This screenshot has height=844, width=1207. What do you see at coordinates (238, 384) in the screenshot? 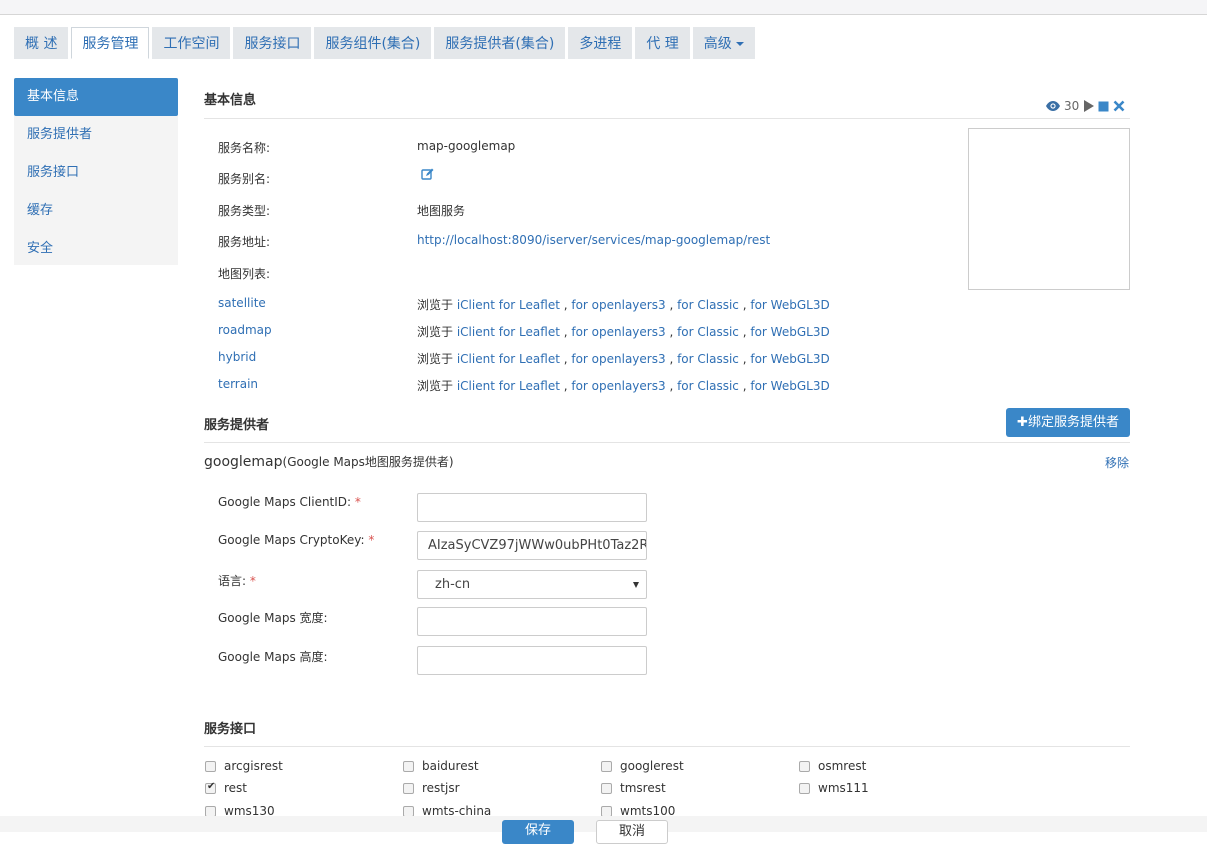
I see `map-link-terrain: terrain` at bounding box center [238, 384].